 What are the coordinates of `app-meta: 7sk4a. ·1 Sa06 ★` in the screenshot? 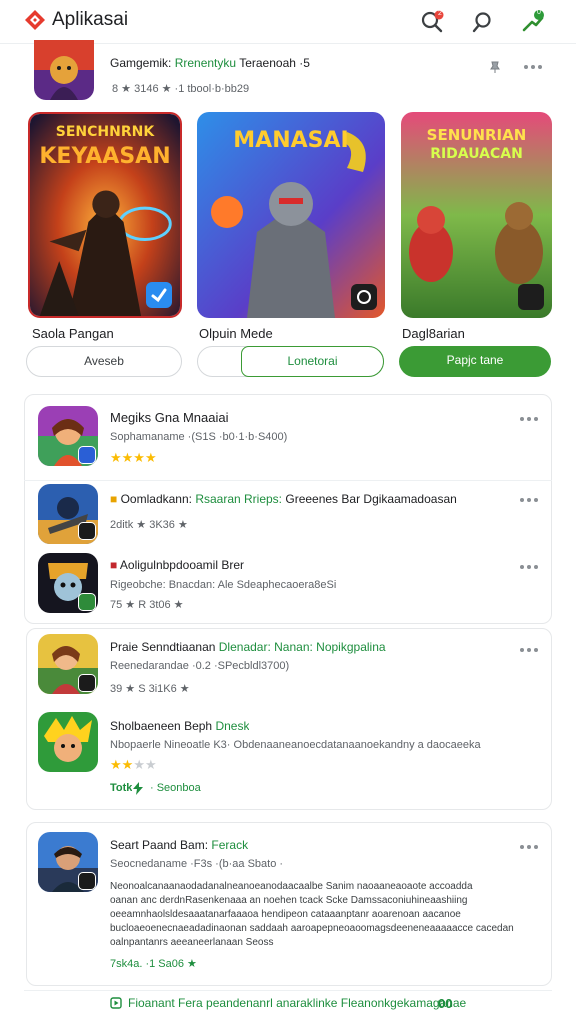 It's located at (153, 964).